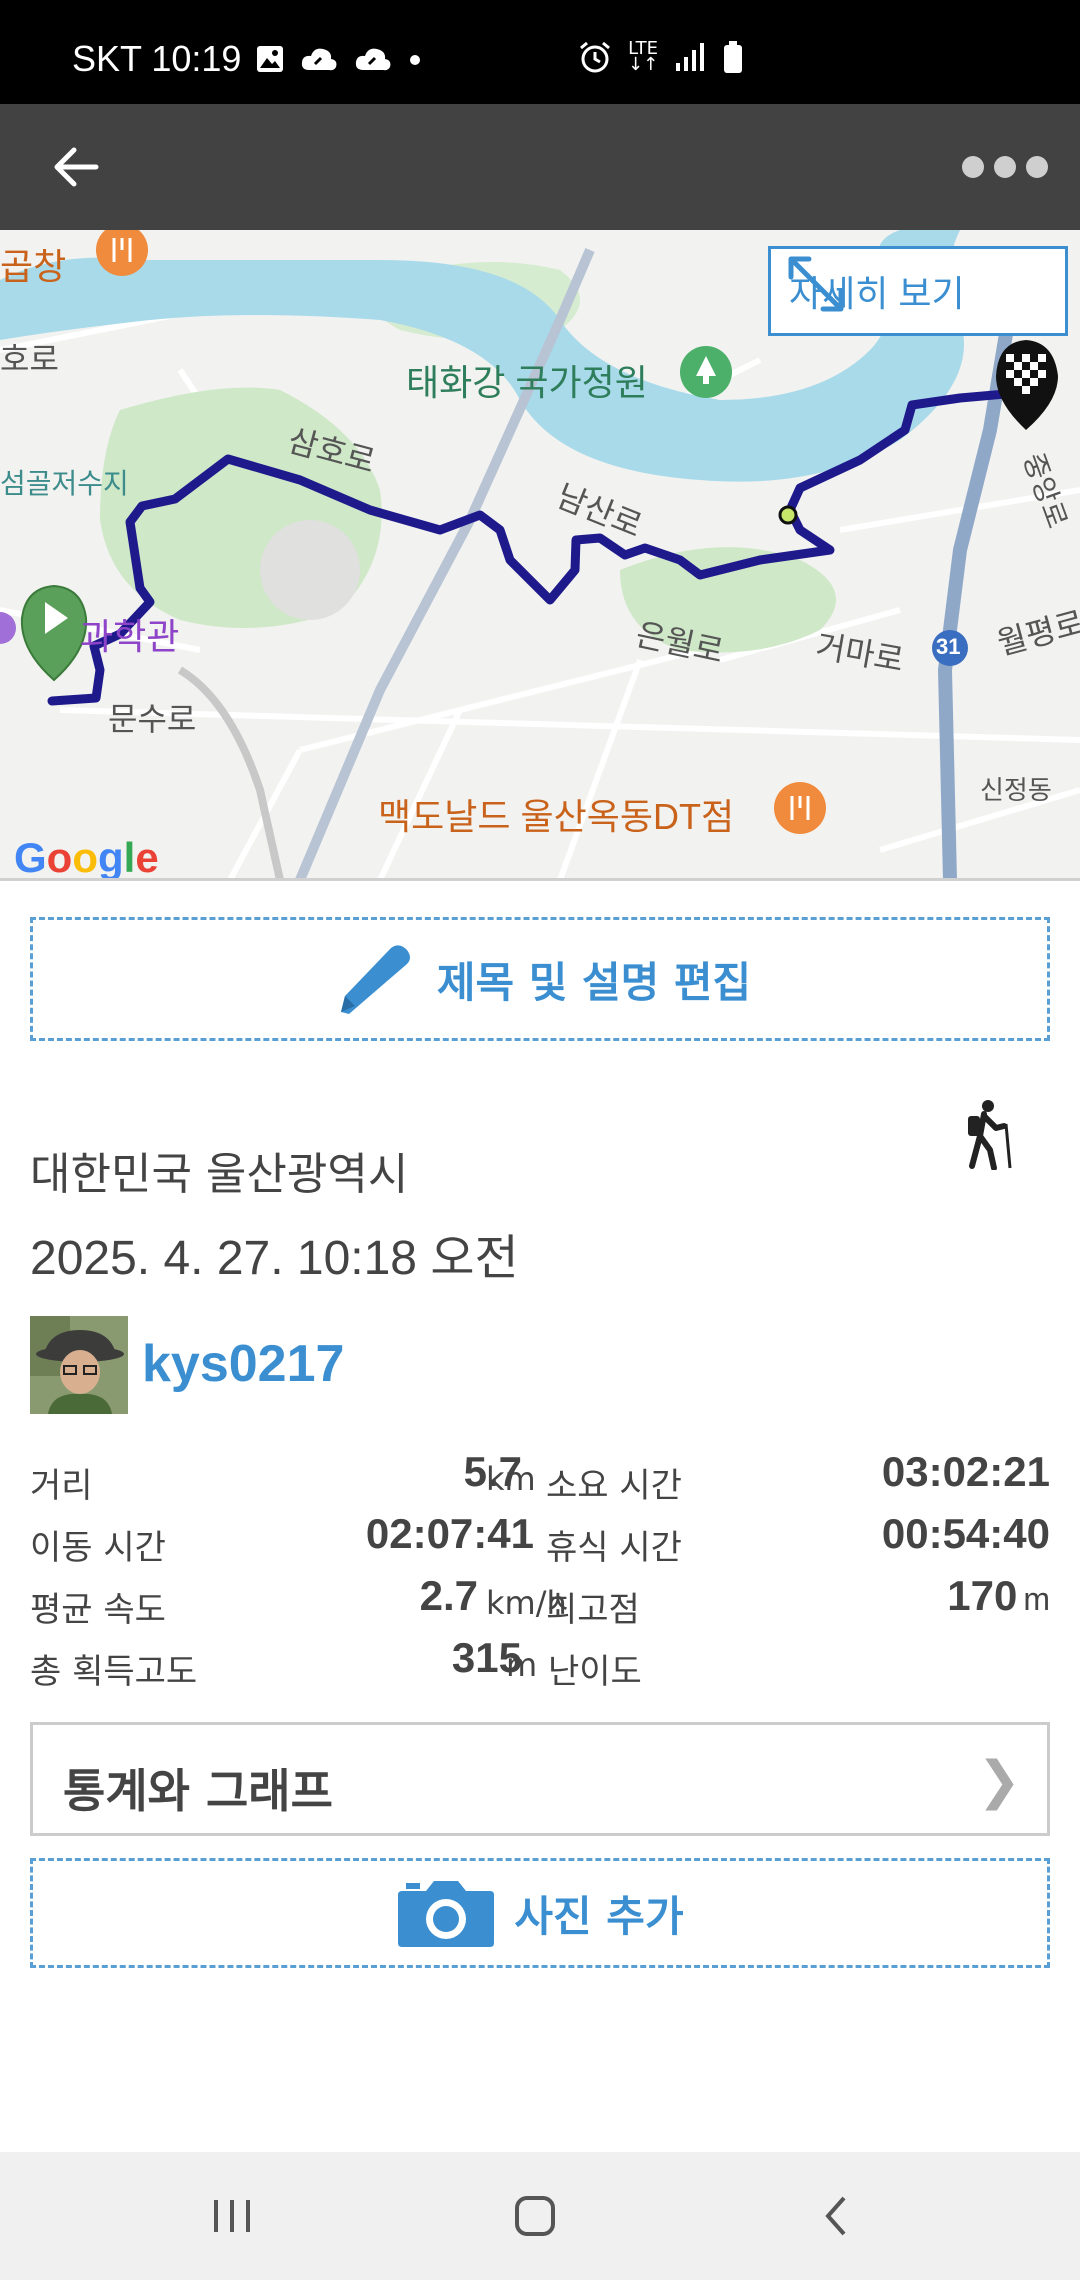 The width and height of the screenshot is (1080, 2280). I want to click on dot-icon, so click(415, 60).